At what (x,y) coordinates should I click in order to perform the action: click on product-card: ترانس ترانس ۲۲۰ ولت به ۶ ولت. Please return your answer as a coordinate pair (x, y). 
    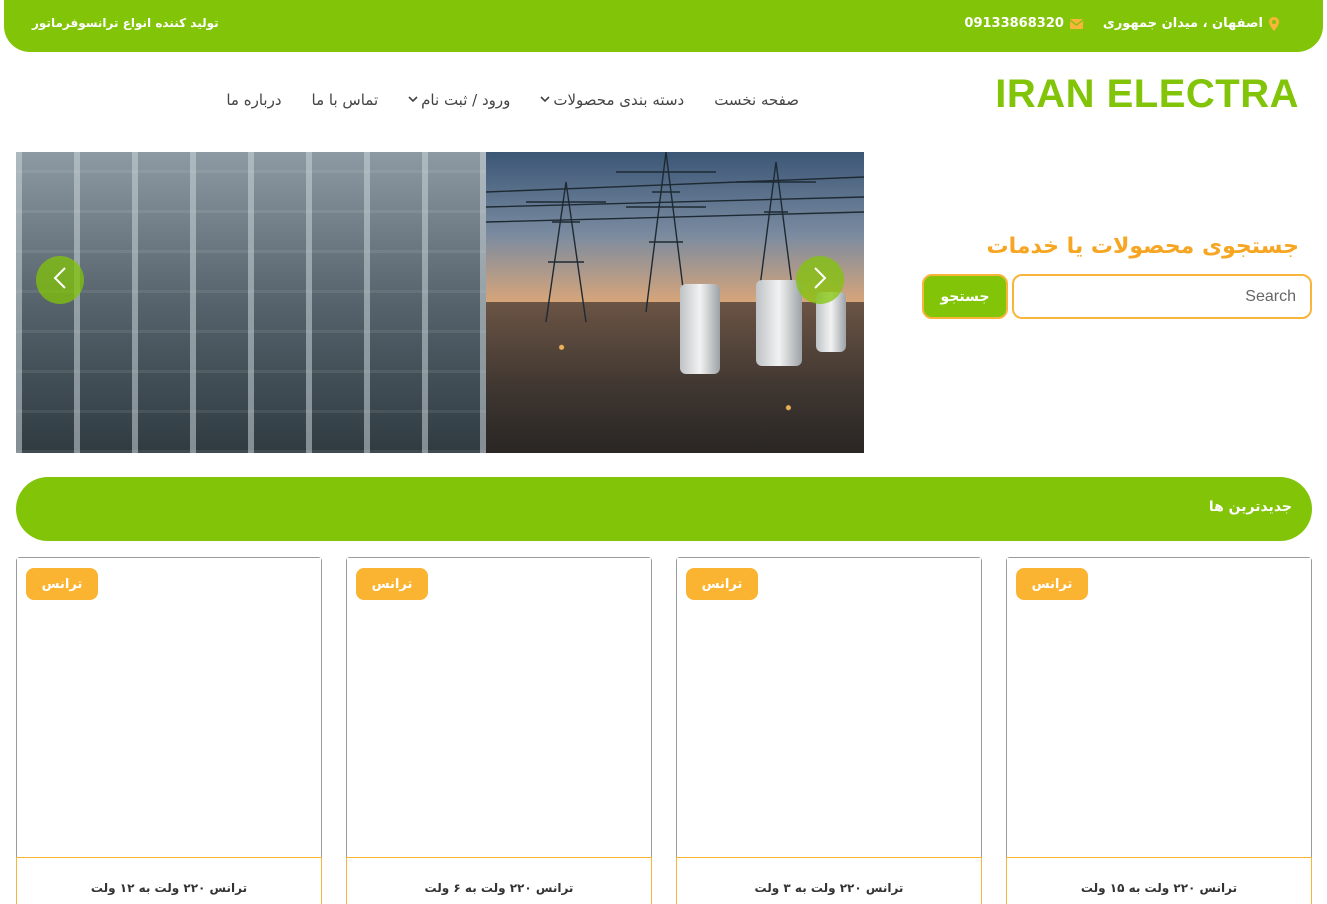
    Looking at the image, I should click on (499, 730).